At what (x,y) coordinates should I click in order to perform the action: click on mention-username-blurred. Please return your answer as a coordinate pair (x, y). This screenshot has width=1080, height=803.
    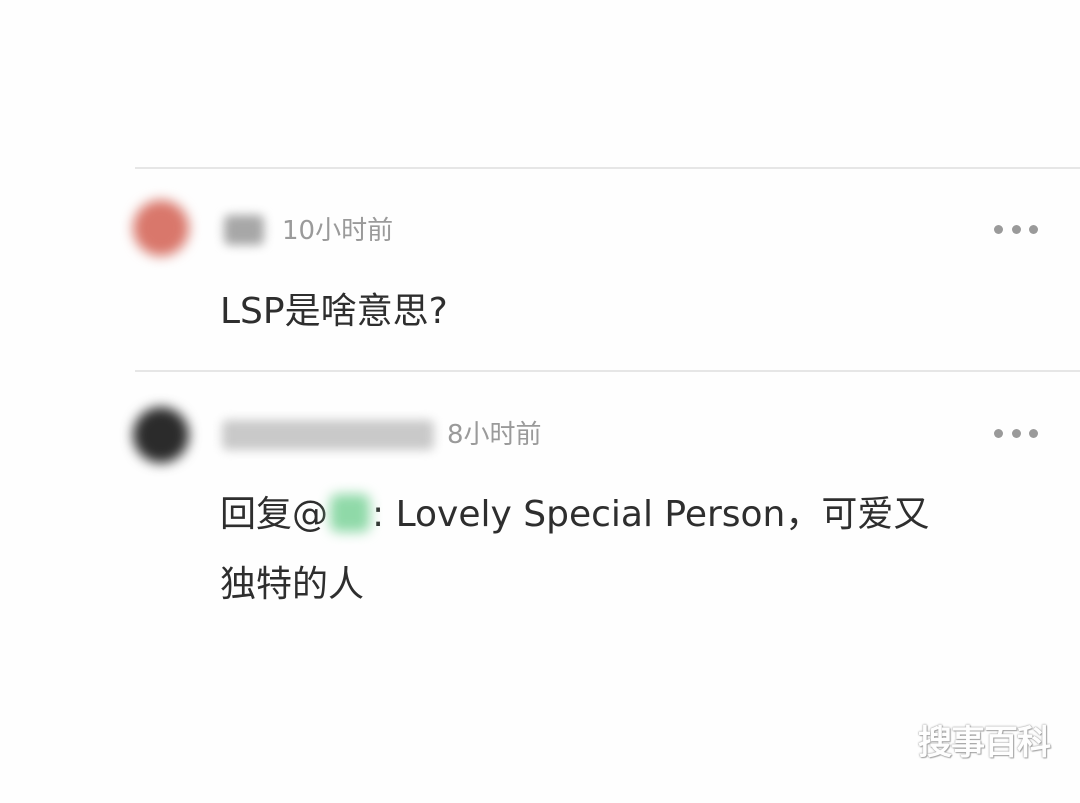
    Looking at the image, I should click on (350, 513).